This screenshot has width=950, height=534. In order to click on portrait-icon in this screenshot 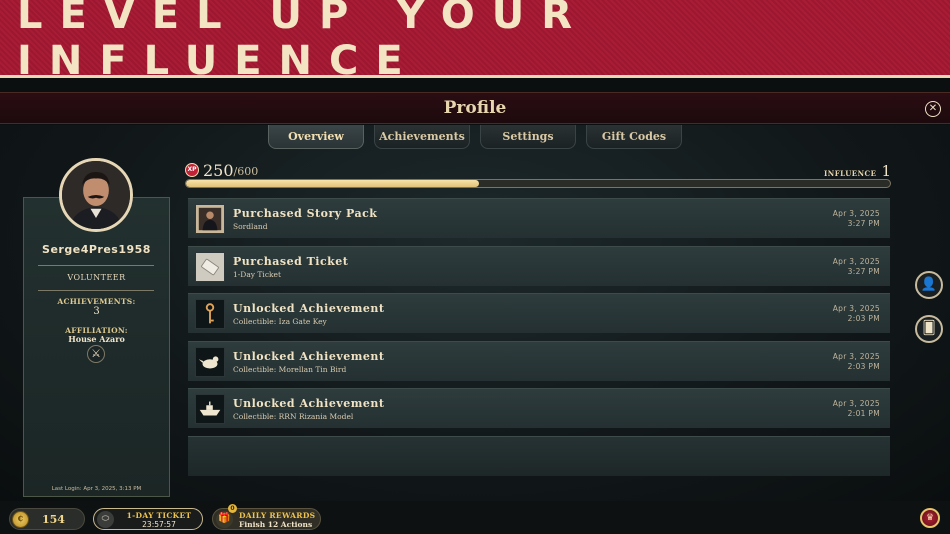, I will do `click(210, 219)`.